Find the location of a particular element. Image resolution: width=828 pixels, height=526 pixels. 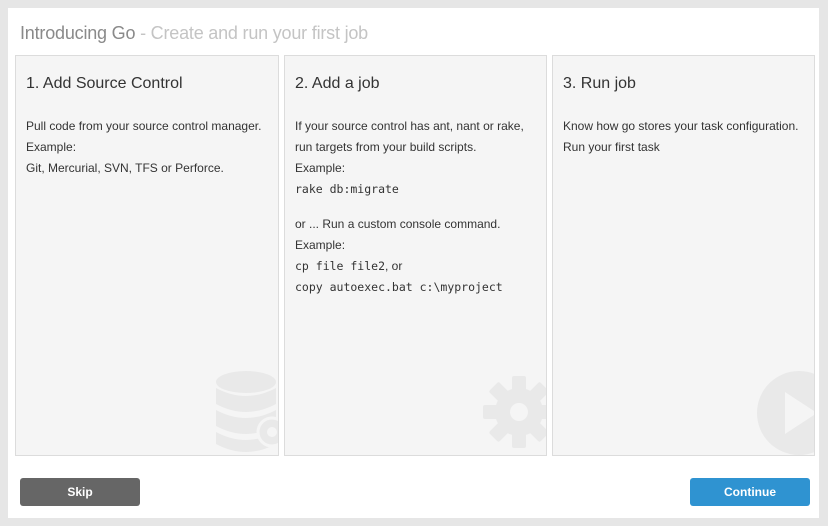

code-example: rake db:migrate is located at coordinates (347, 189).